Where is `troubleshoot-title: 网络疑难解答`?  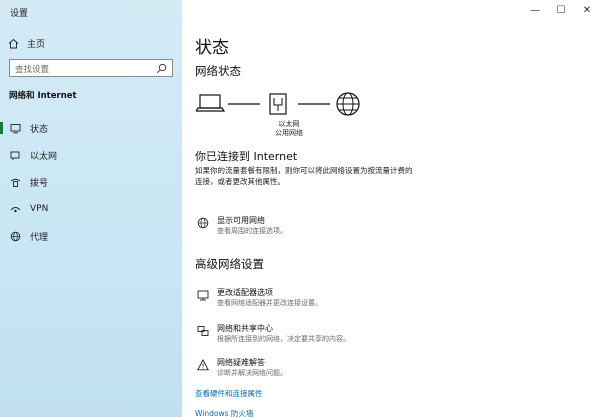 troubleshoot-title: 网络疑难解答 is located at coordinates (241, 362).